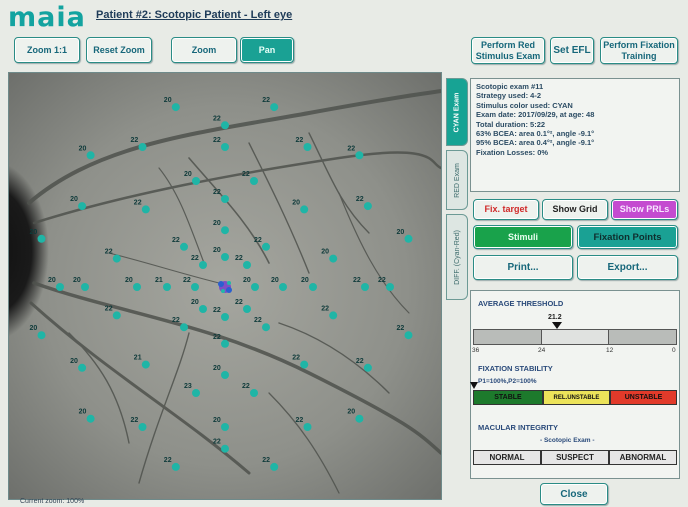 The width and height of the screenshot is (688, 507). I want to click on fixation-p-text: P1=100%,P2=100%, so click(507, 381).